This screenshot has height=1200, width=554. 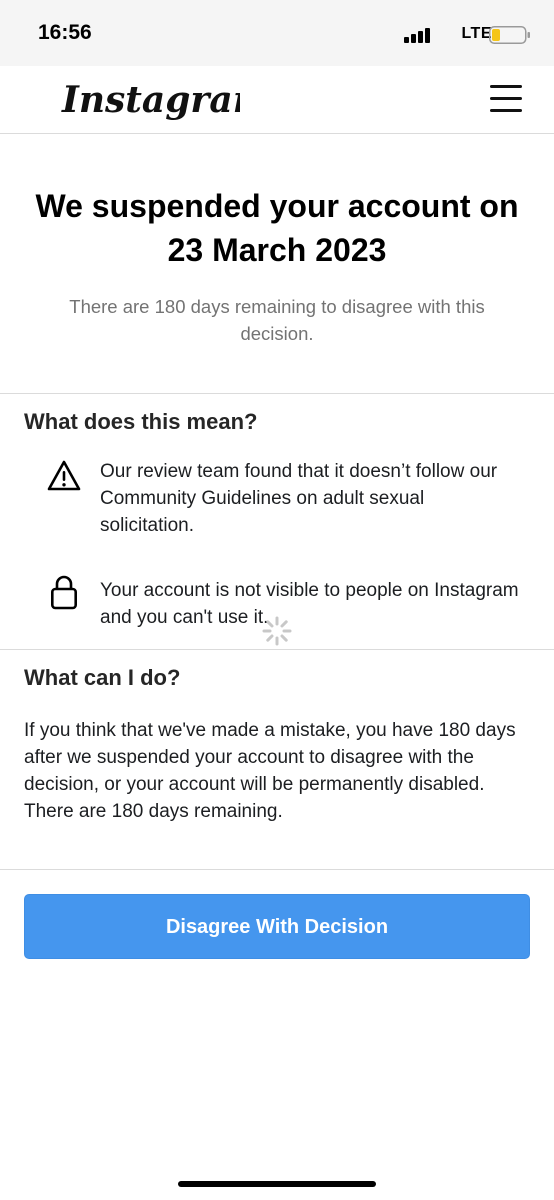 What do you see at coordinates (277, 33) in the screenshot?
I see `status-bar: 16:56 LTE` at bounding box center [277, 33].